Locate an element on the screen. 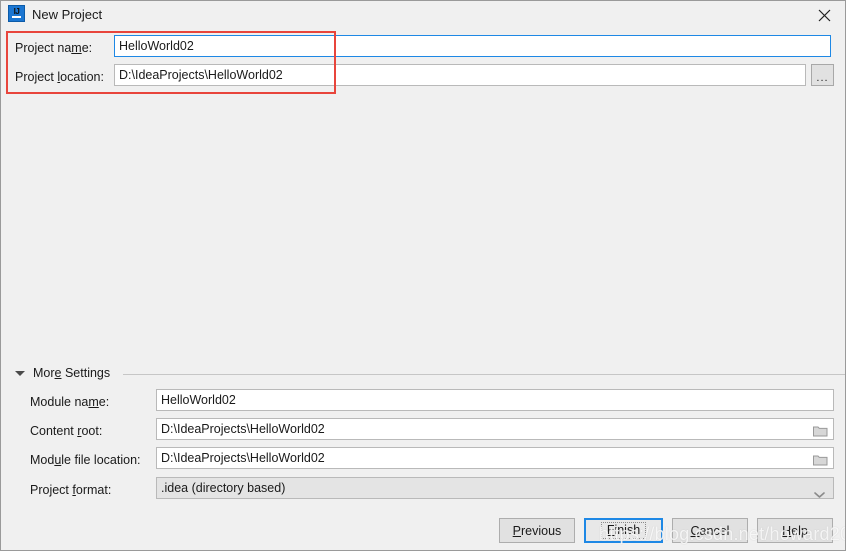 This screenshot has height=551, width=846. project-format-select: .idea (directory based) is located at coordinates (495, 488).